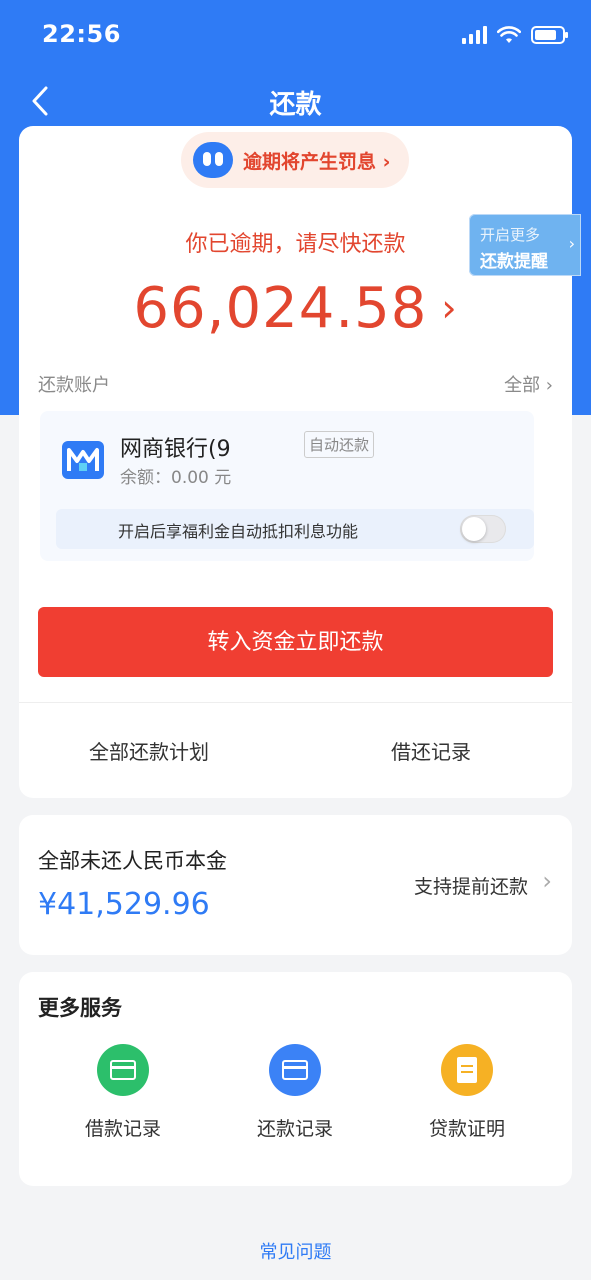 The image size is (591, 1280). I want to click on mybank-logo-icon, so click(83, 460).